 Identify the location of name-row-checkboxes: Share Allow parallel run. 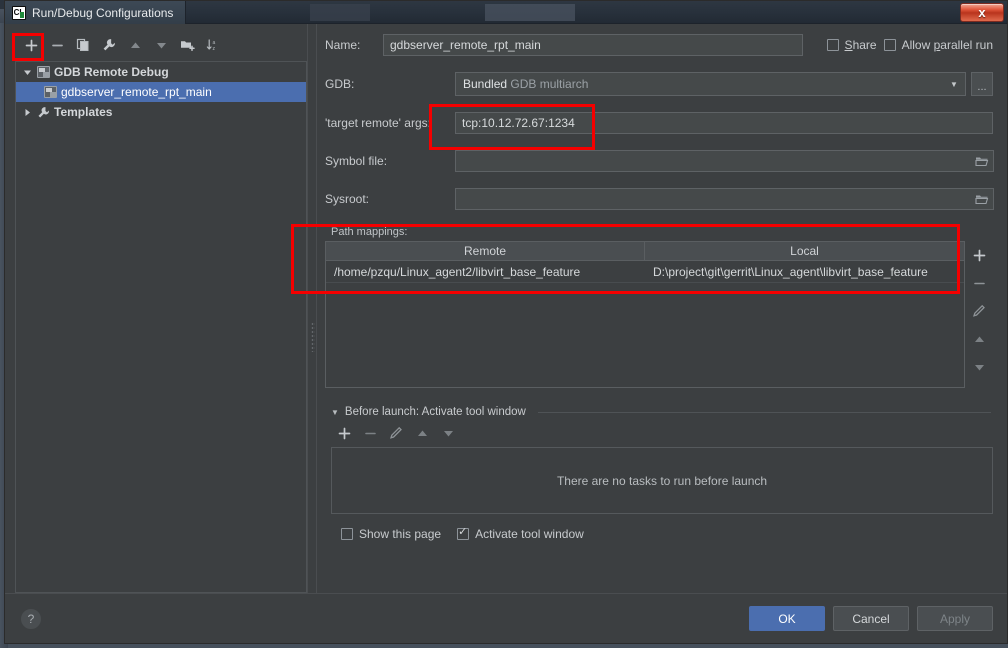
(909, 45).